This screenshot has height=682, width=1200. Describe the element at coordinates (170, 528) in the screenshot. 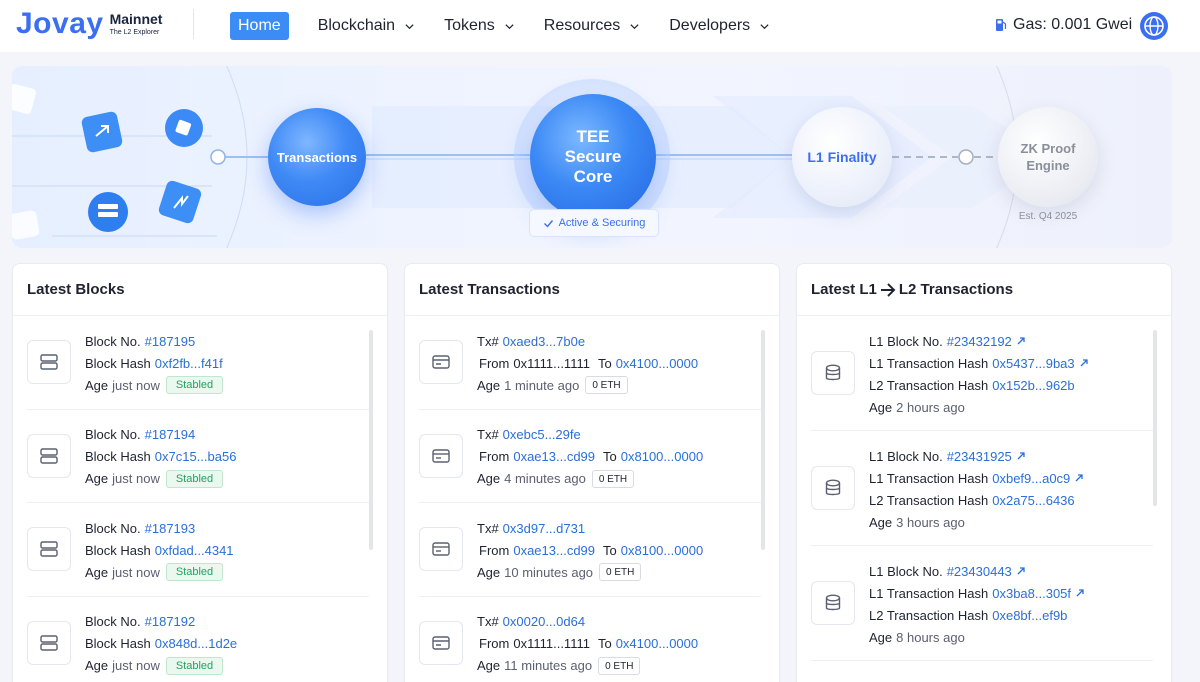

I see `block-number-link: #187193` at that location.